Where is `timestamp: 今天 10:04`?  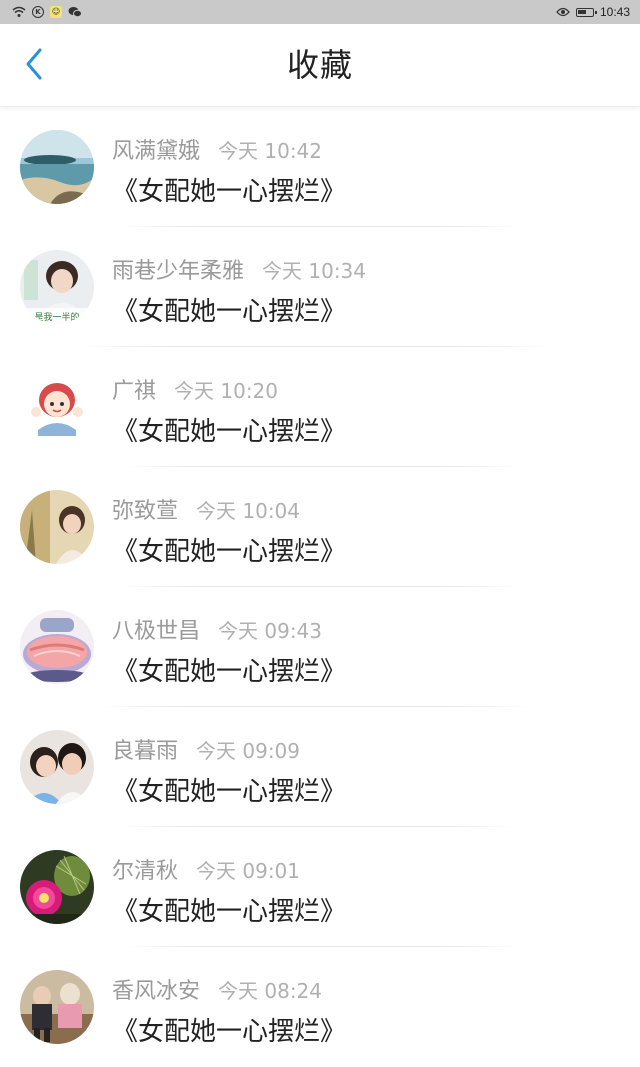
timestamp: 今天 10:04 is located at coordinates (248, 511).